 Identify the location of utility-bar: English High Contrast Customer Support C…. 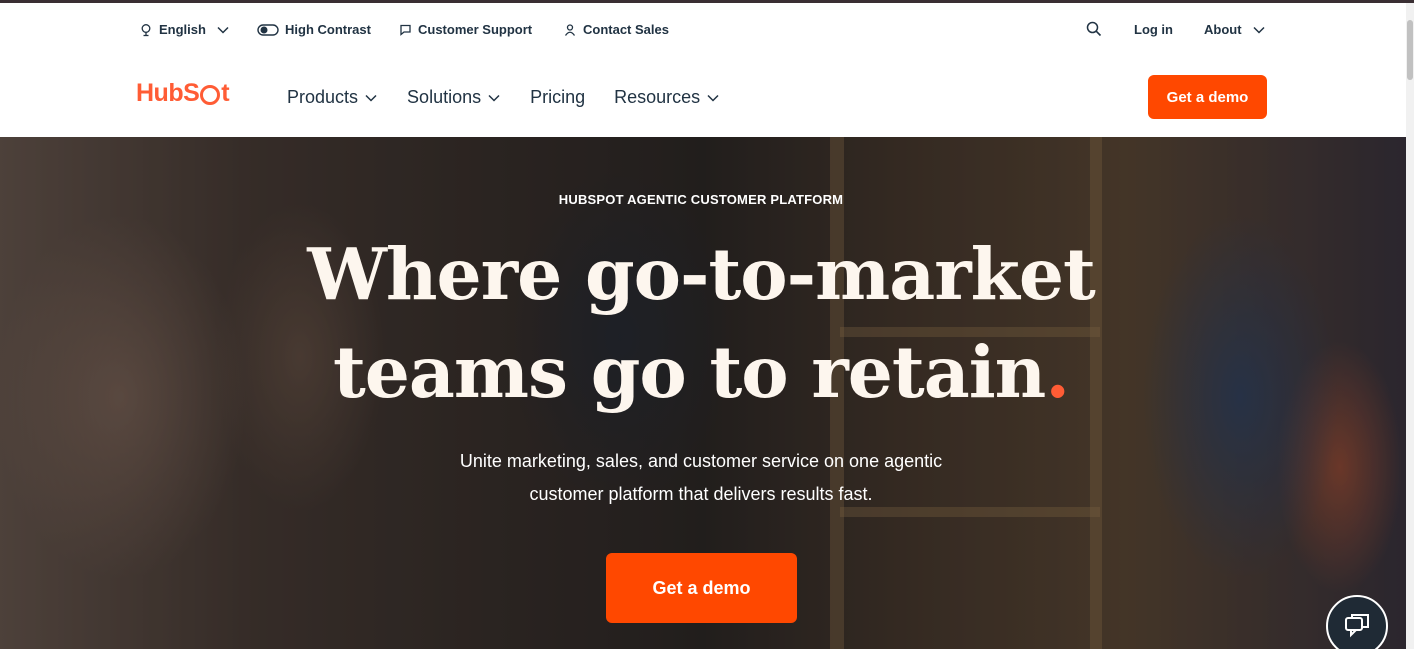
(703, 30).